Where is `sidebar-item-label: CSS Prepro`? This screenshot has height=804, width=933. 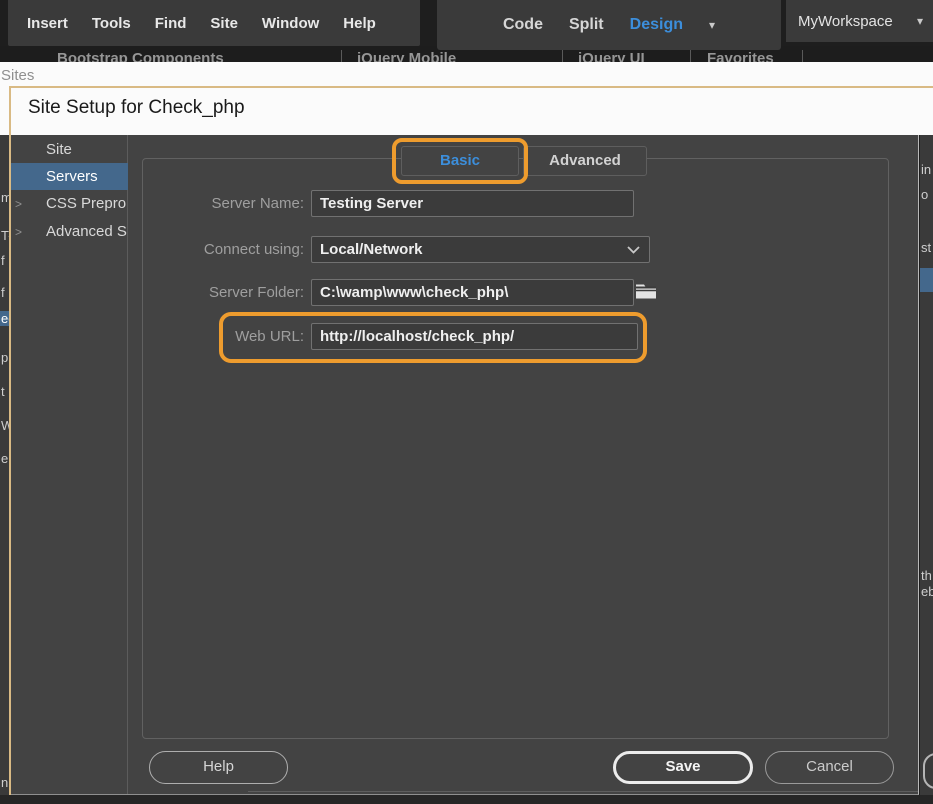 sidebar-item-label: CSS Prepro is located at coordinates (86, 203).